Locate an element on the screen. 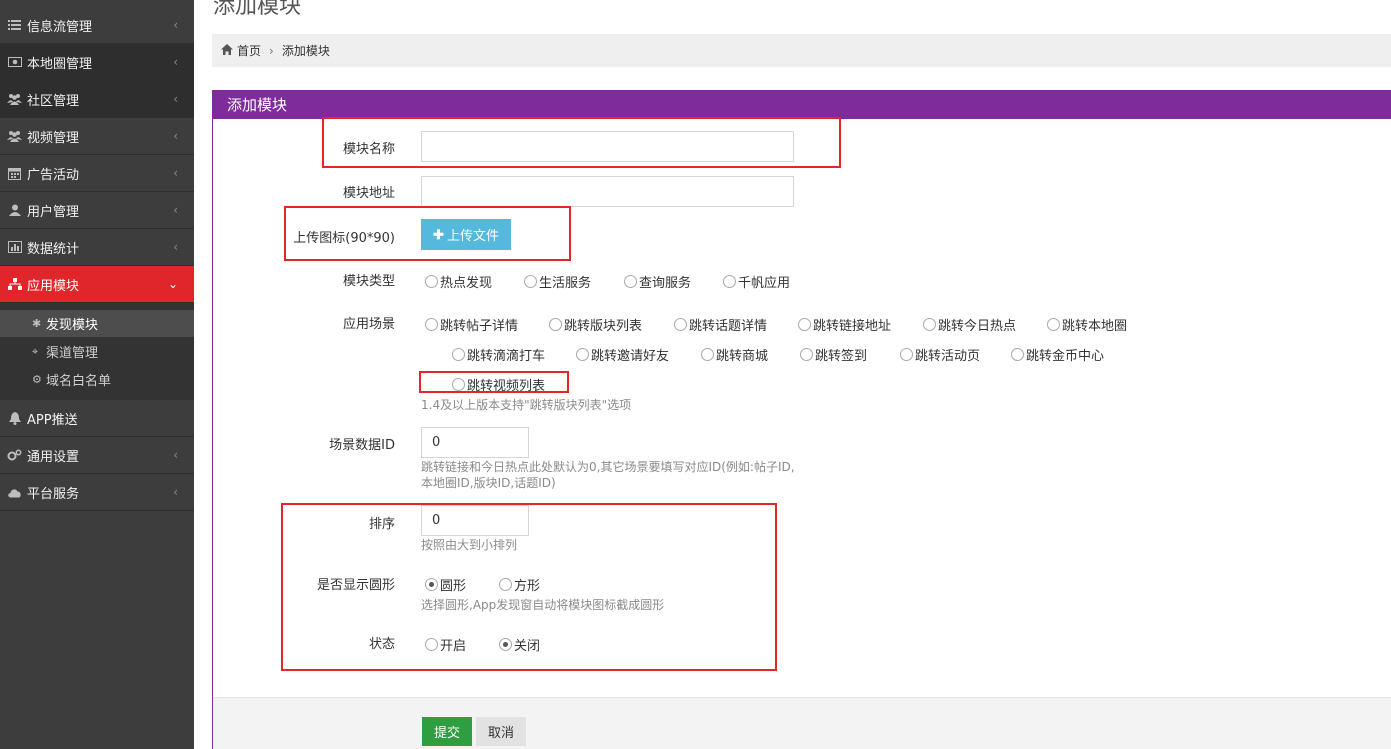 Image resolution: width=1391 pixels, height=749 pixels. radio-label: 跳转今日热点 is located at coordinates (977, 326).